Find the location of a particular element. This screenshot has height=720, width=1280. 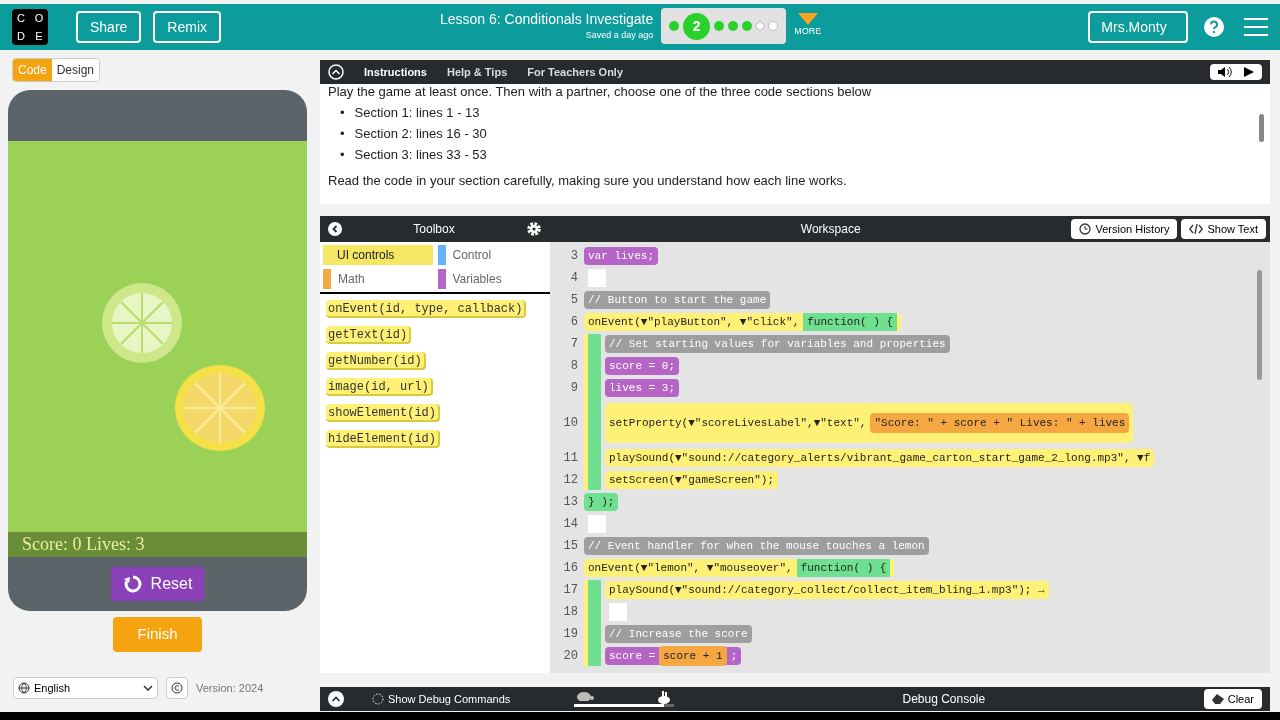

code-block: lives = 3; is located at coordinates (642, 388).